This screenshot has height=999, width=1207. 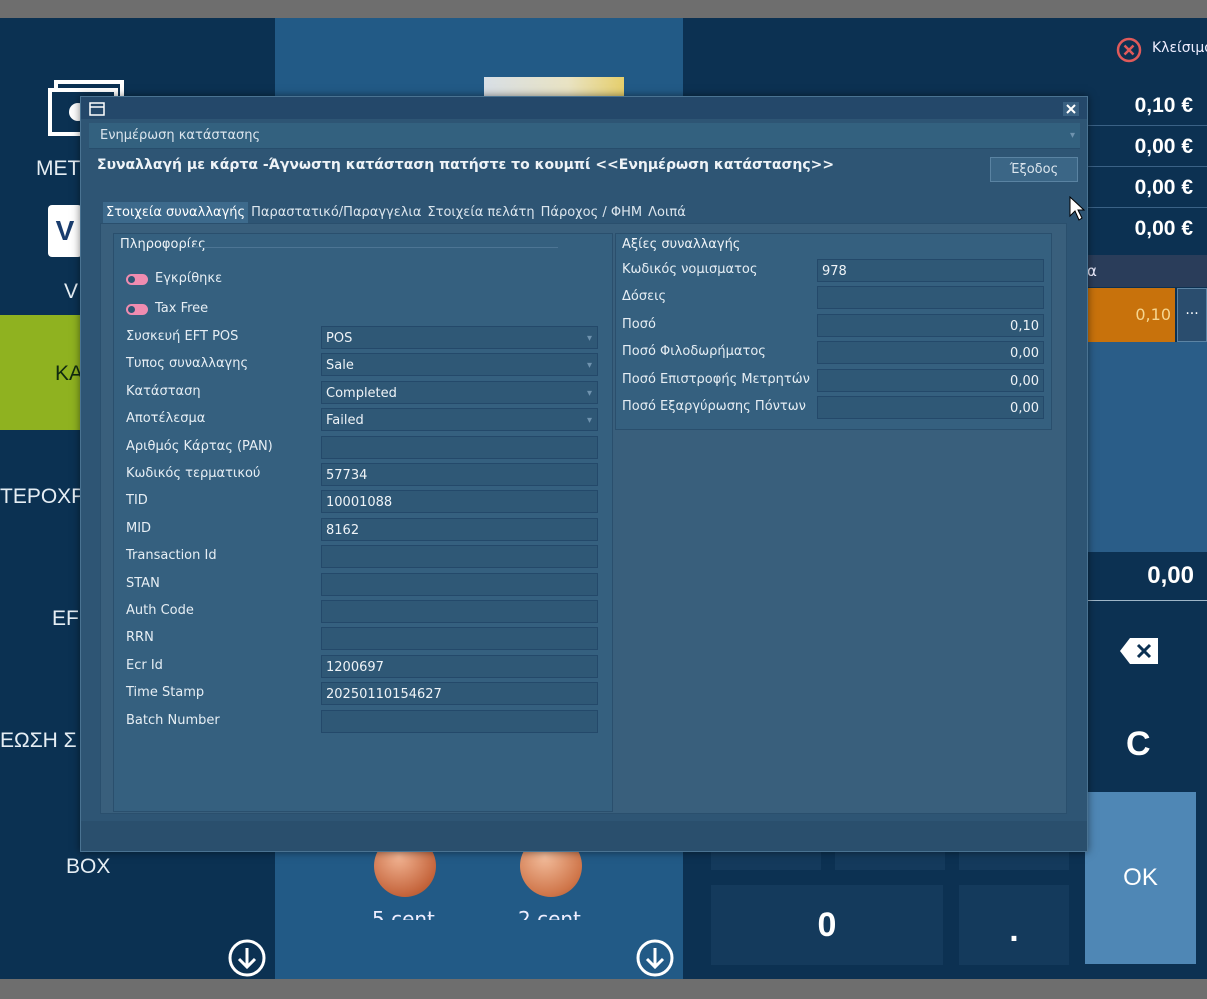 What do you see at coordinates (584, 108) in the screenshot?
I see `dialog-title-bar` at bounding box center [584, 108].